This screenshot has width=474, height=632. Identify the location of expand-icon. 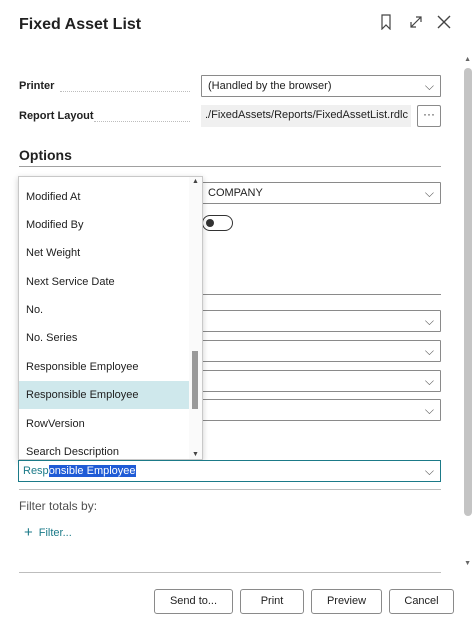
(416, 23).